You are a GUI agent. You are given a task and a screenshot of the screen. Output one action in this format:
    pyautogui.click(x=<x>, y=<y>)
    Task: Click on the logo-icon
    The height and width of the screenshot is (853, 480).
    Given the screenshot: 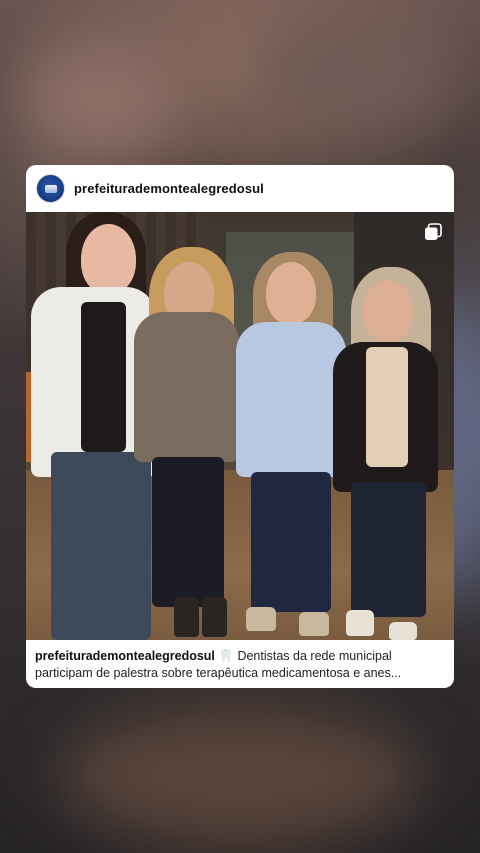 What is the action you would take?
    pyautogui.click(x=50, y=188)
    